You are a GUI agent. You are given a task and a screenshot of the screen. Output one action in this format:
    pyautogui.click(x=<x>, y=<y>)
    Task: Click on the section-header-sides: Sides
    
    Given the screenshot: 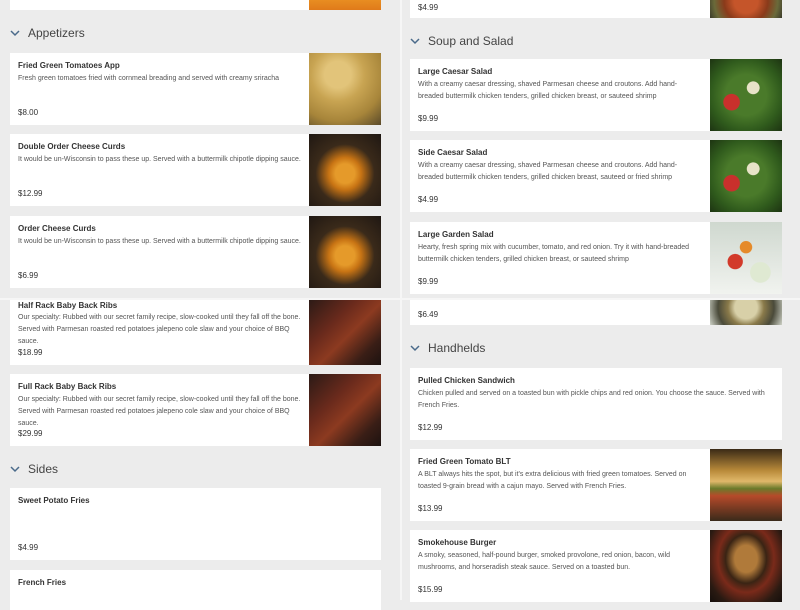 What is the action you would take?
    pyautogui.click(x=34, y=469)
    